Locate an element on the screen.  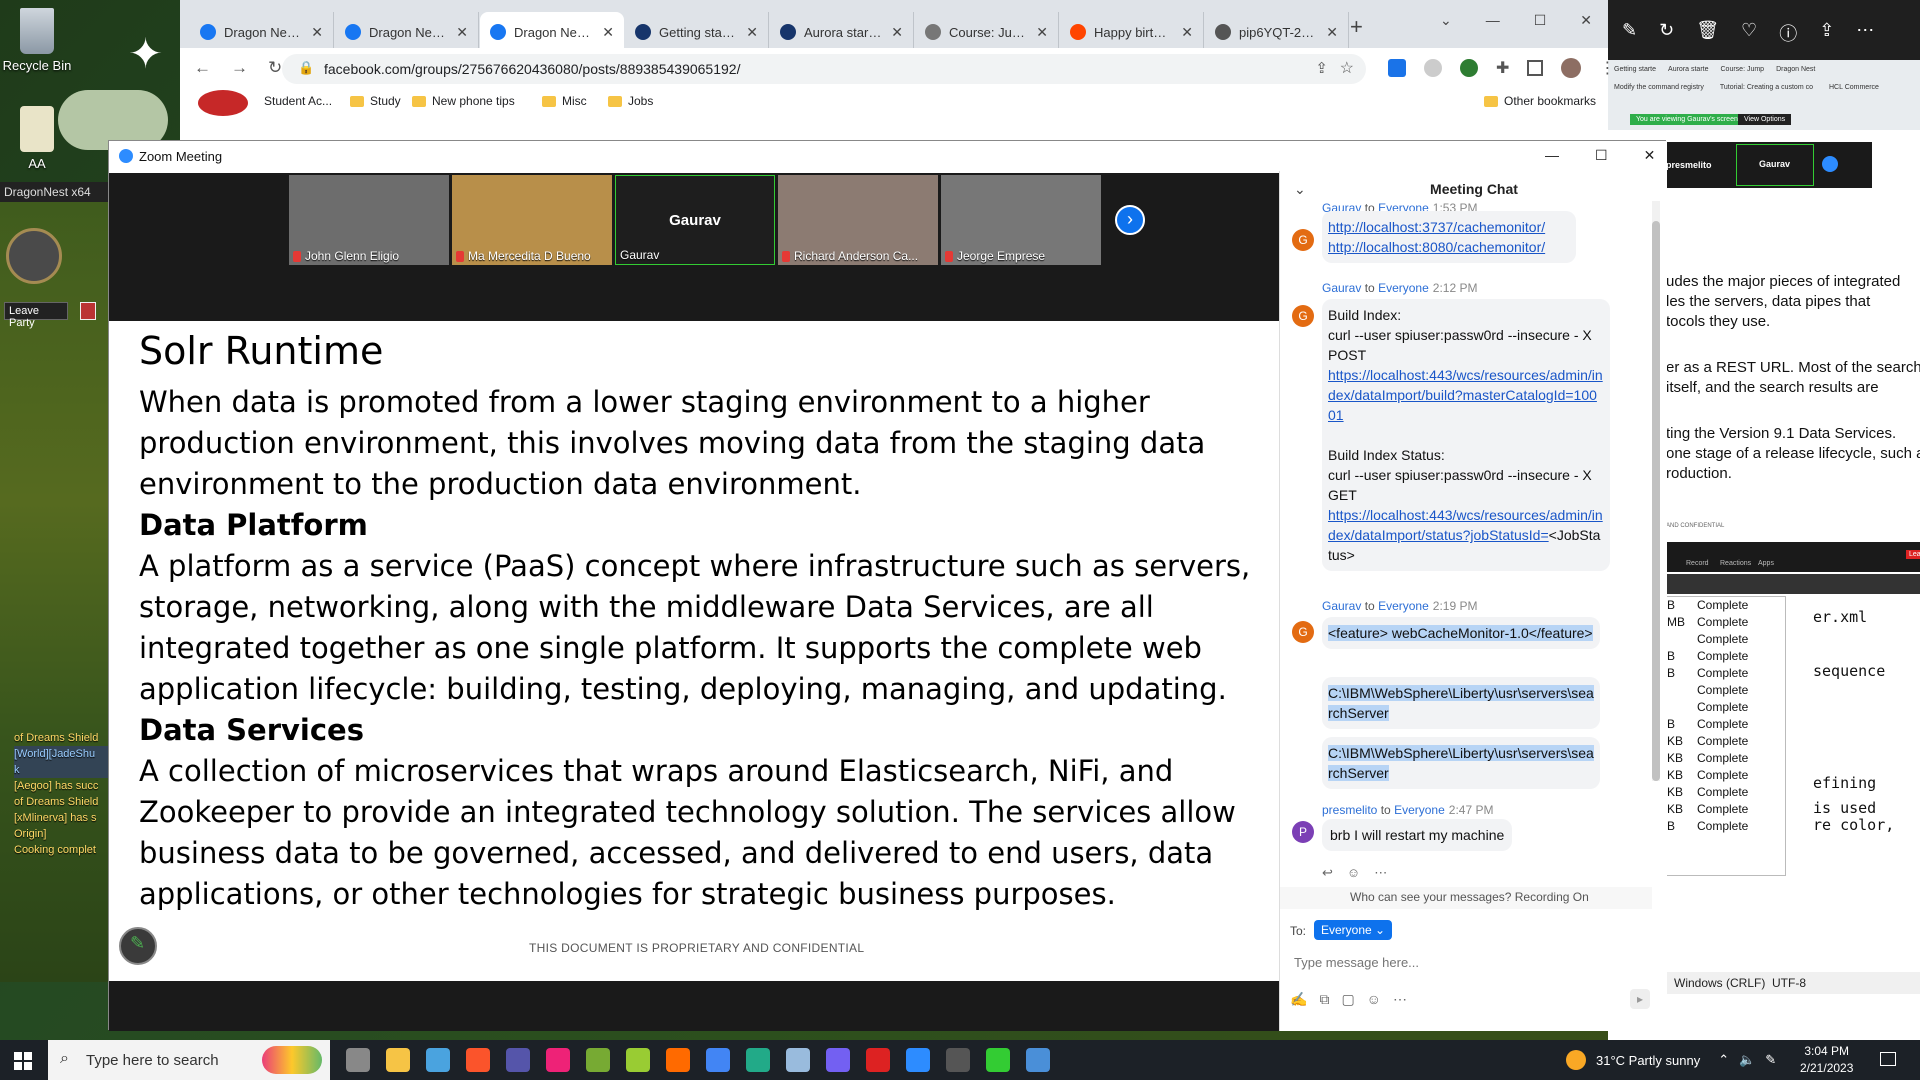
puzzle-icon: ✚ is located at coordinates (1502, 68).